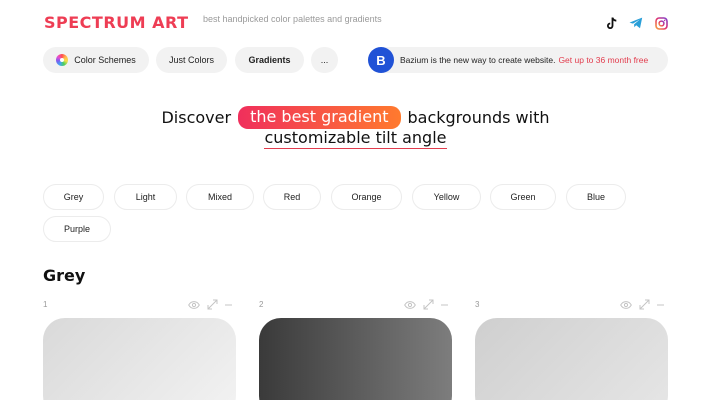 This screenshot has width=711, height=400. Describe the element at coordinates (478, 117) in the screenshot. I see `hero-after: backgrounds with` at that location.